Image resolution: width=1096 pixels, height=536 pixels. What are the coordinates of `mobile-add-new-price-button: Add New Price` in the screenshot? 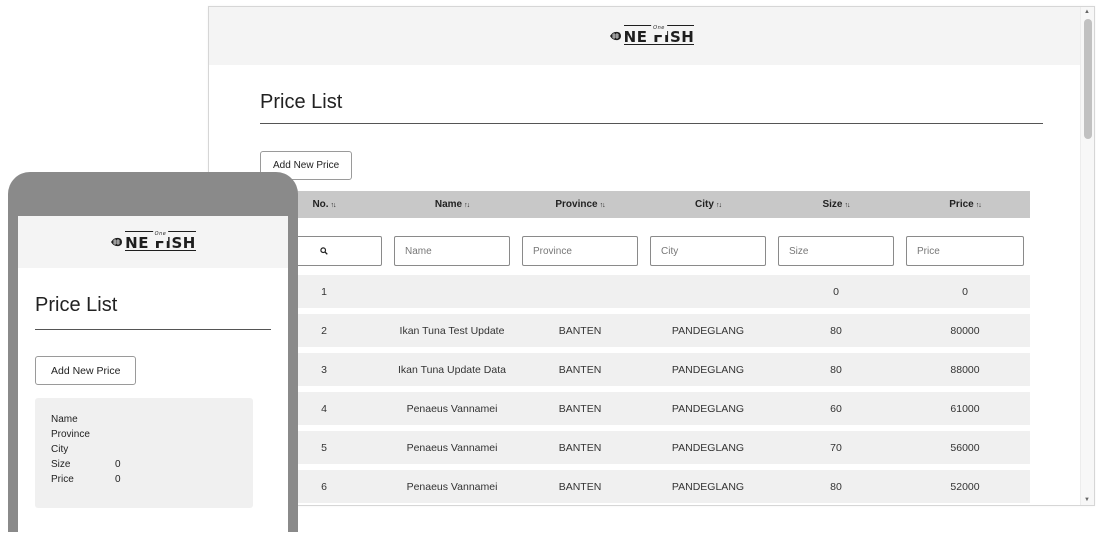 It's located at (86, 370).